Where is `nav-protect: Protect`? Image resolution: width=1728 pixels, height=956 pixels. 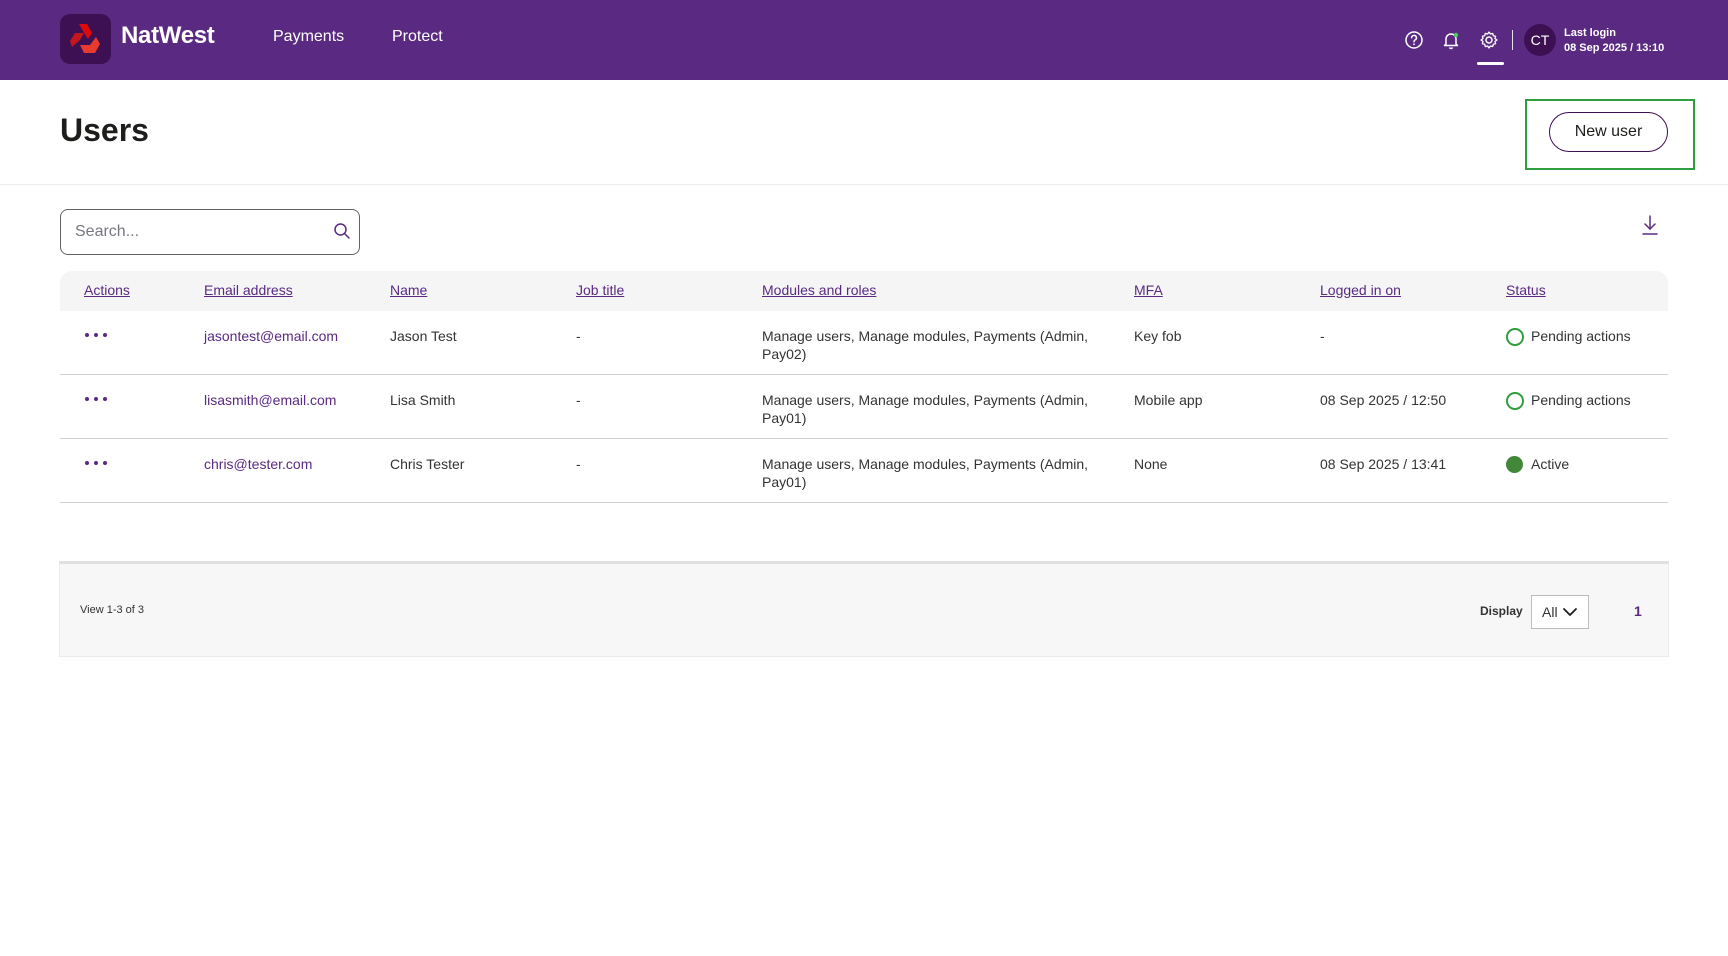
nav-protect: Protect is located at coordinates (417, 37).